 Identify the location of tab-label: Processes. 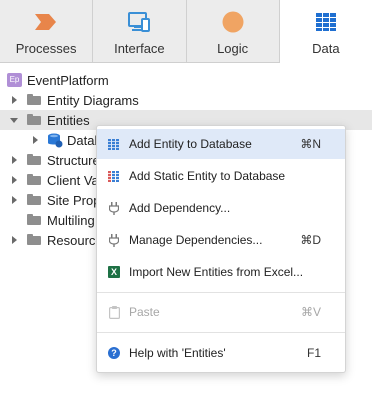
(46, 48).